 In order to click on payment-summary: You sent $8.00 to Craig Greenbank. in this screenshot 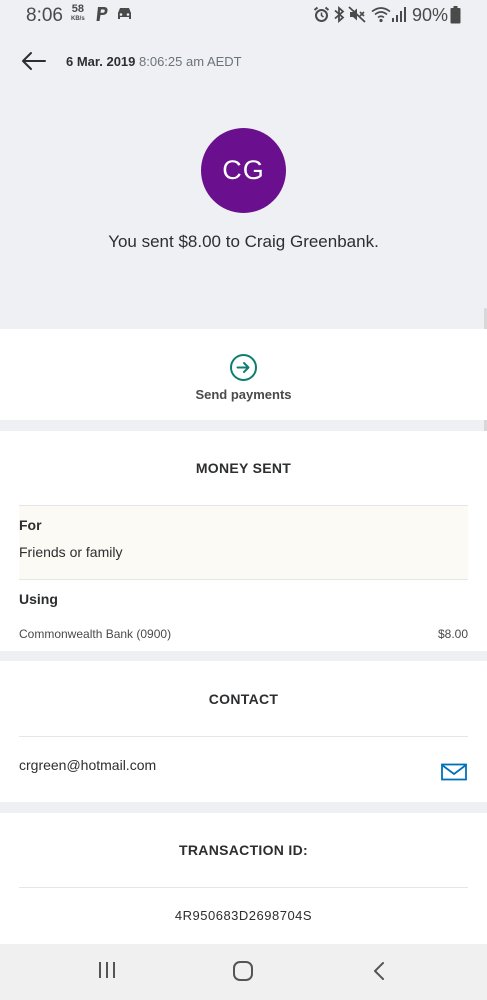, I will do `click(243, 241)`.